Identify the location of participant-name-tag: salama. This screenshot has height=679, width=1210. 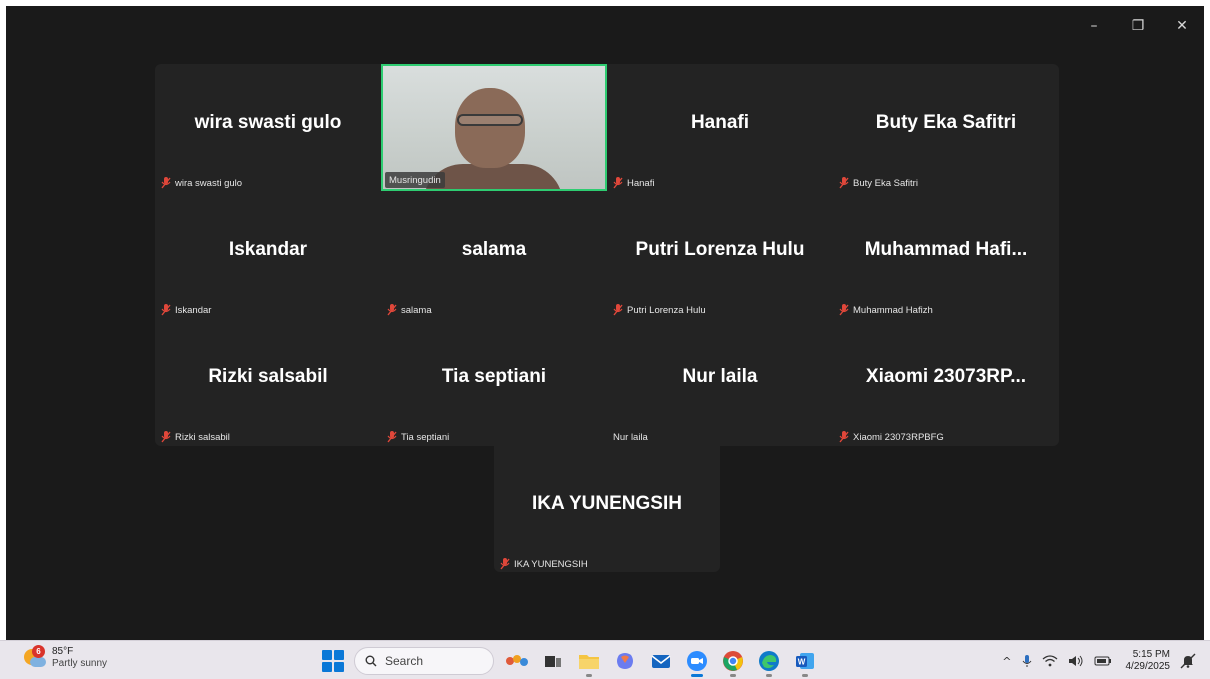
(409, 310).